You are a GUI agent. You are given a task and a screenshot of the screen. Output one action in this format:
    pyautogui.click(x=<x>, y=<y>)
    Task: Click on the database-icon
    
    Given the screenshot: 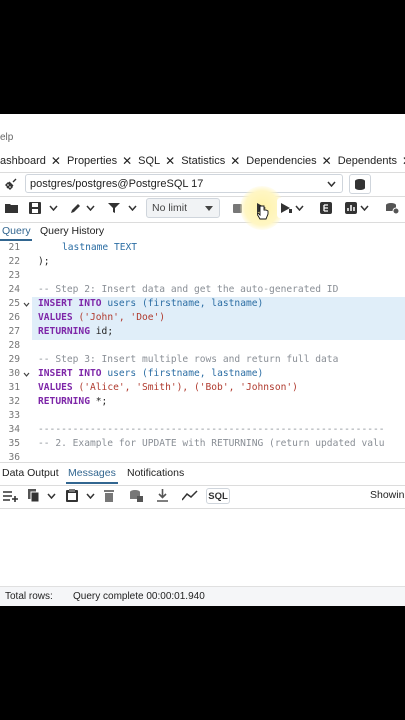 What is the action you would take?
    pyautogui.click(x=359, y=184)
    